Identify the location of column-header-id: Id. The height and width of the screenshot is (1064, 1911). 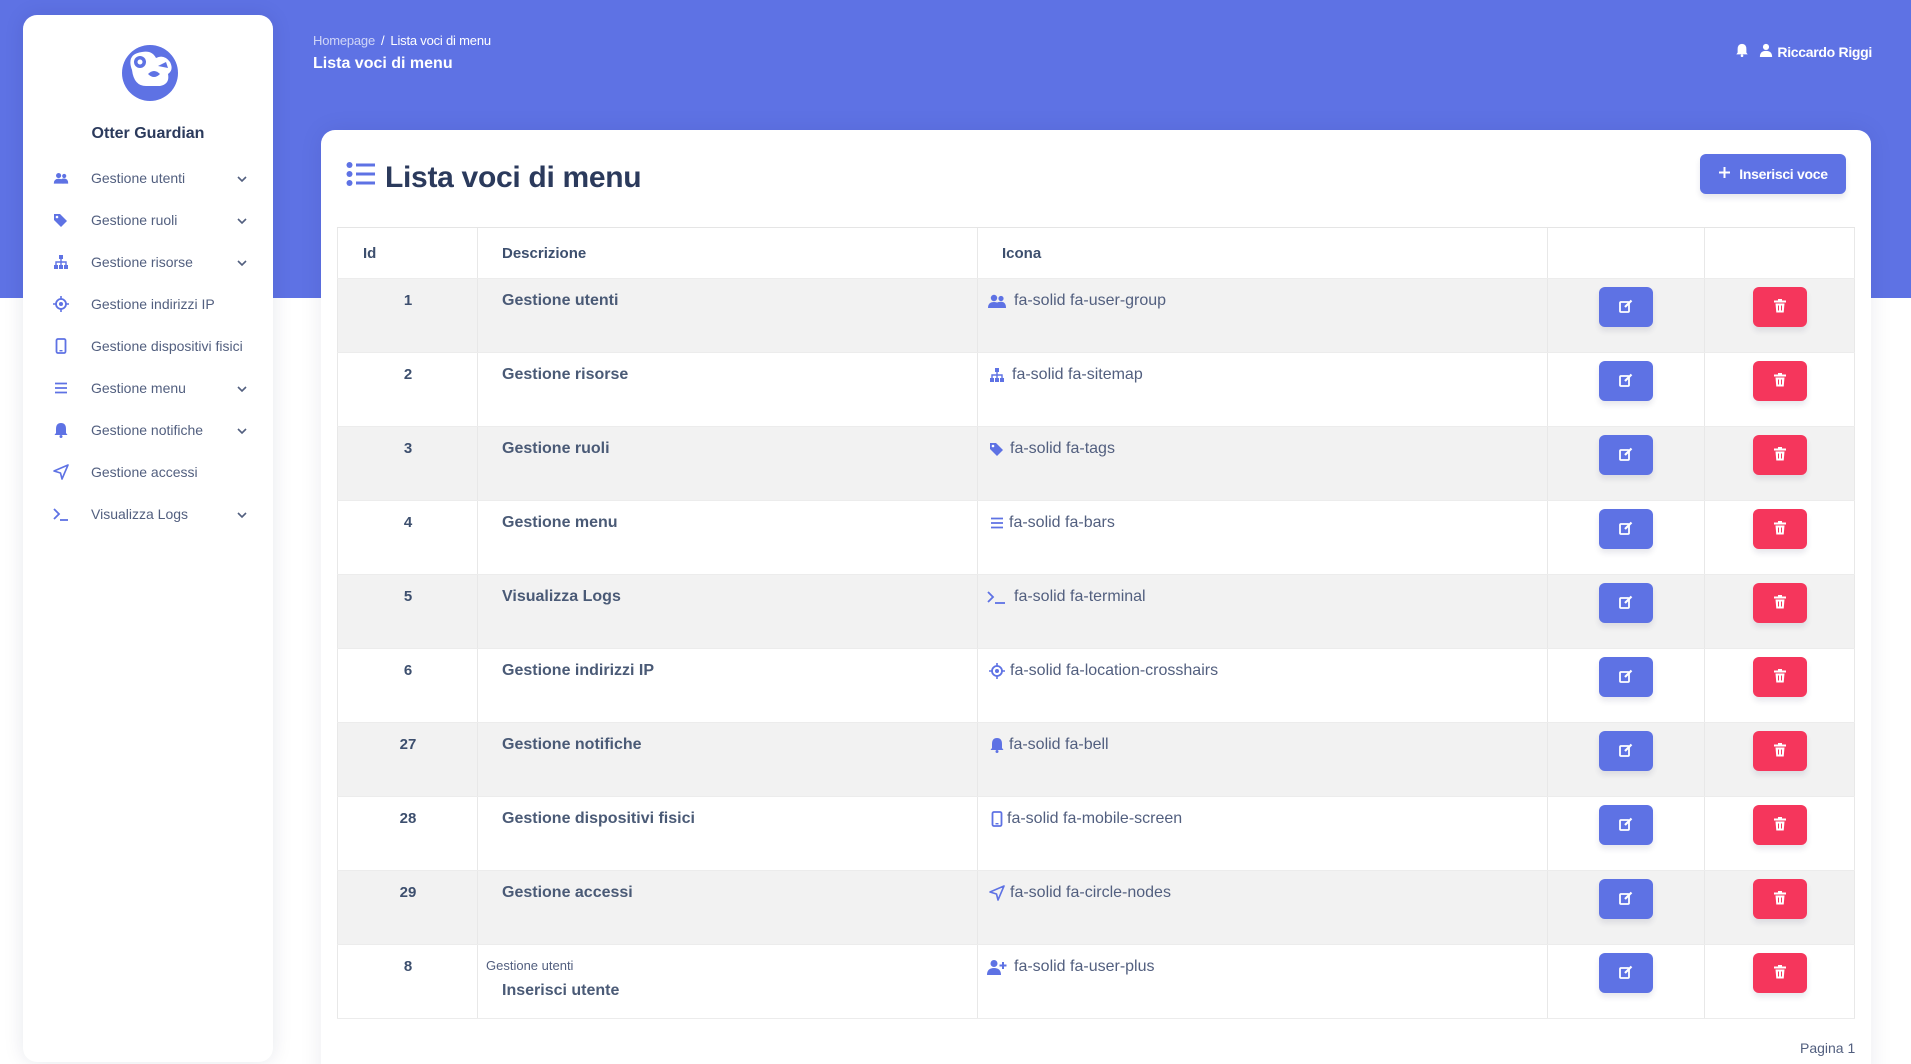
(407, 253).